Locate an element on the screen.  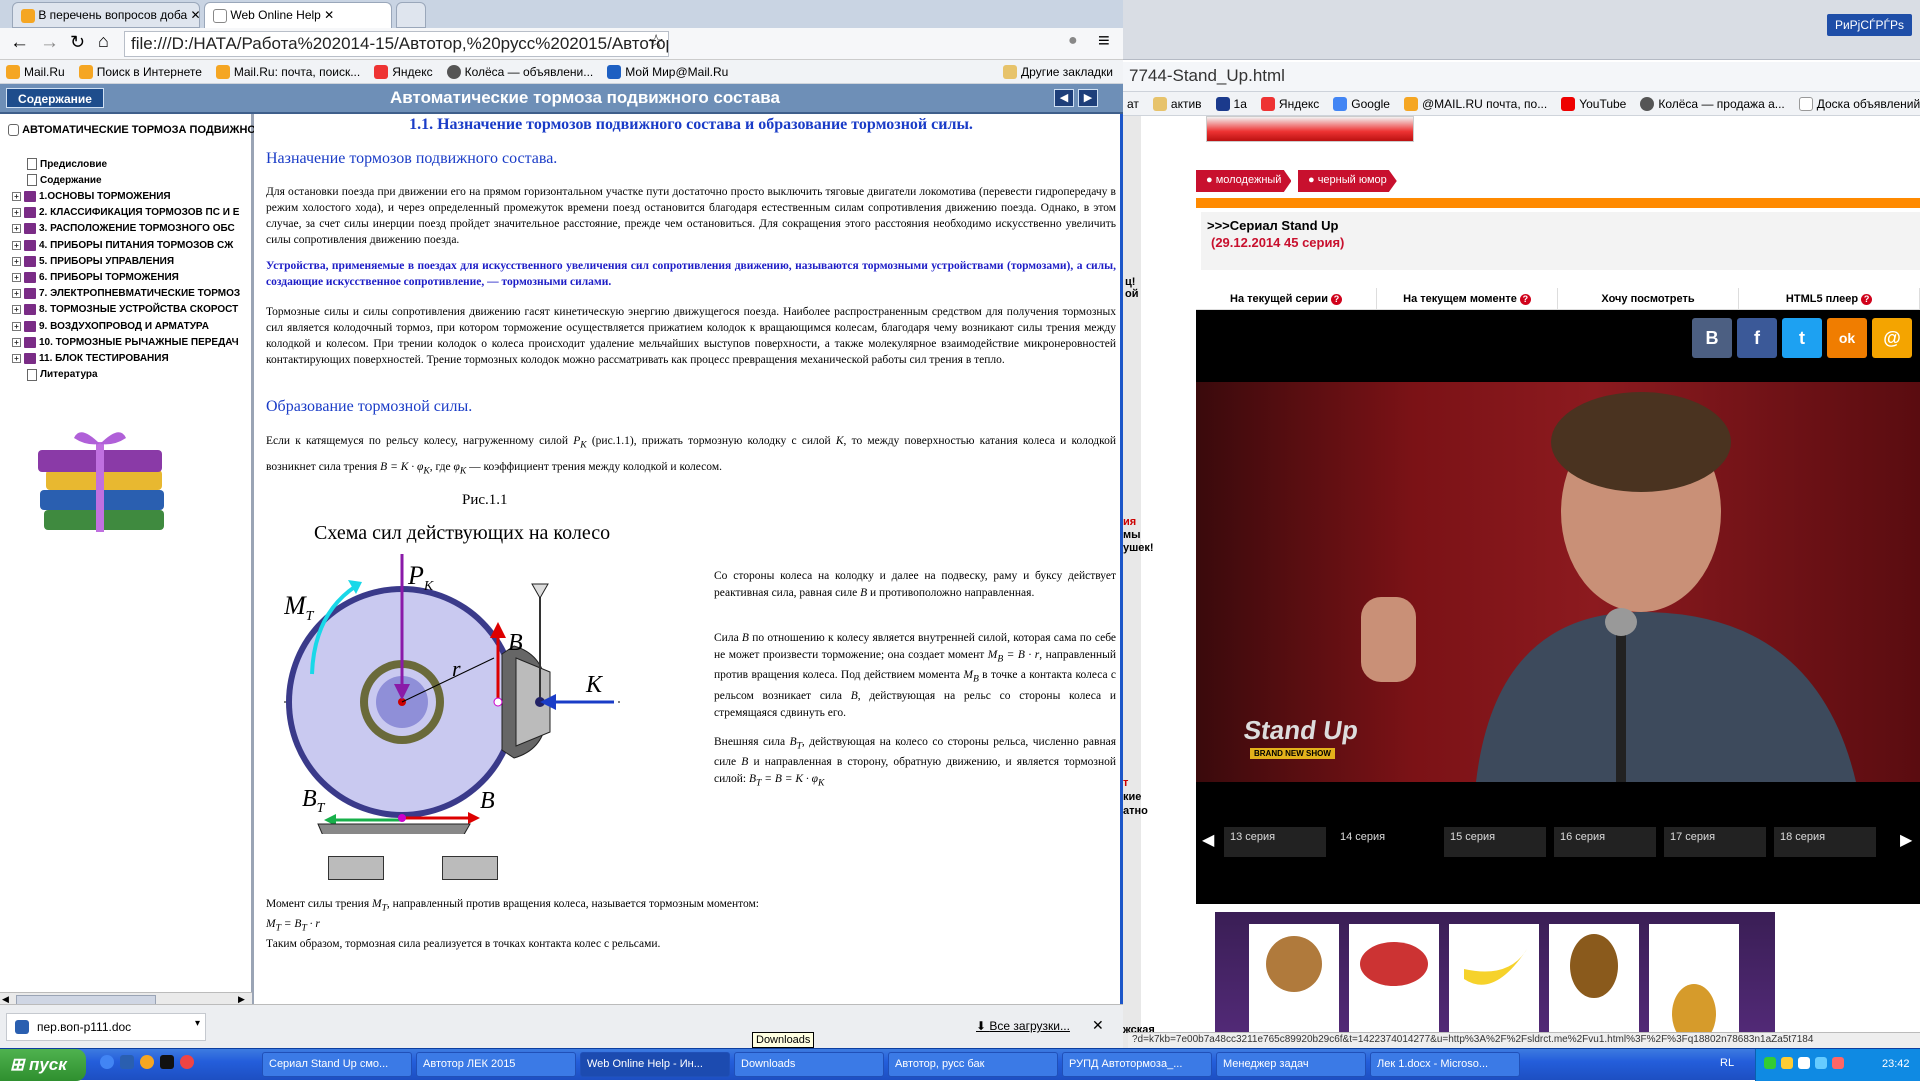
tag-youth: ● молодежный is located at coordinates (1244, 181).